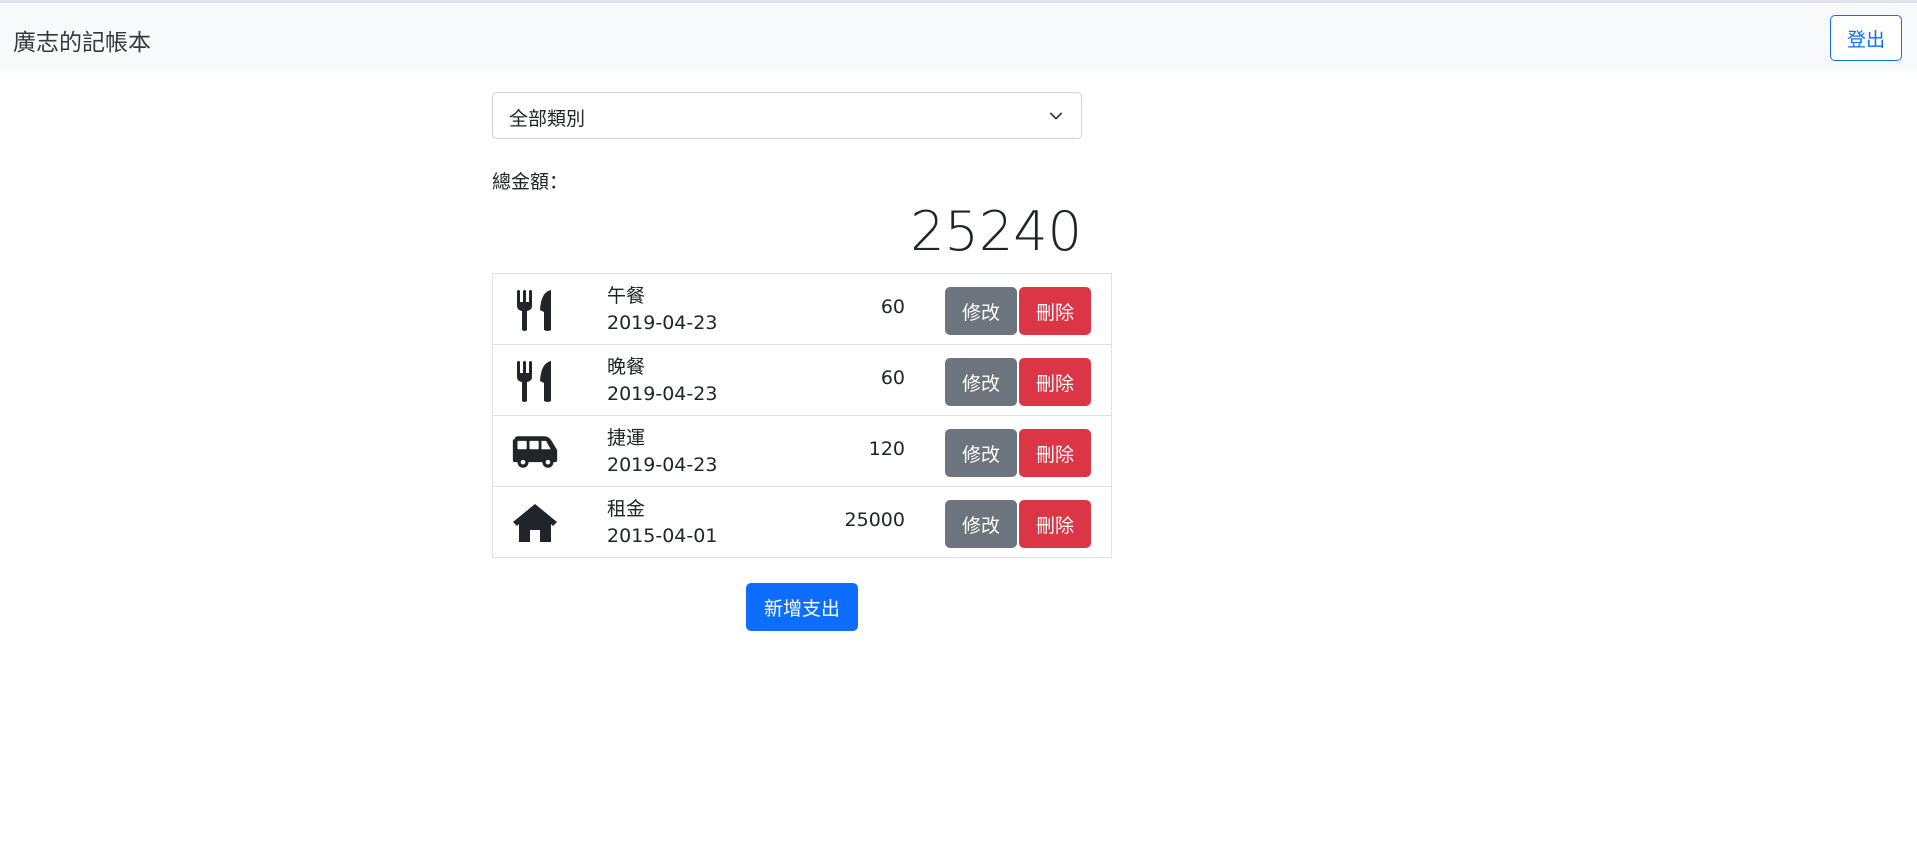  I want to click on shuttle-van-icon, so click(535, 452).